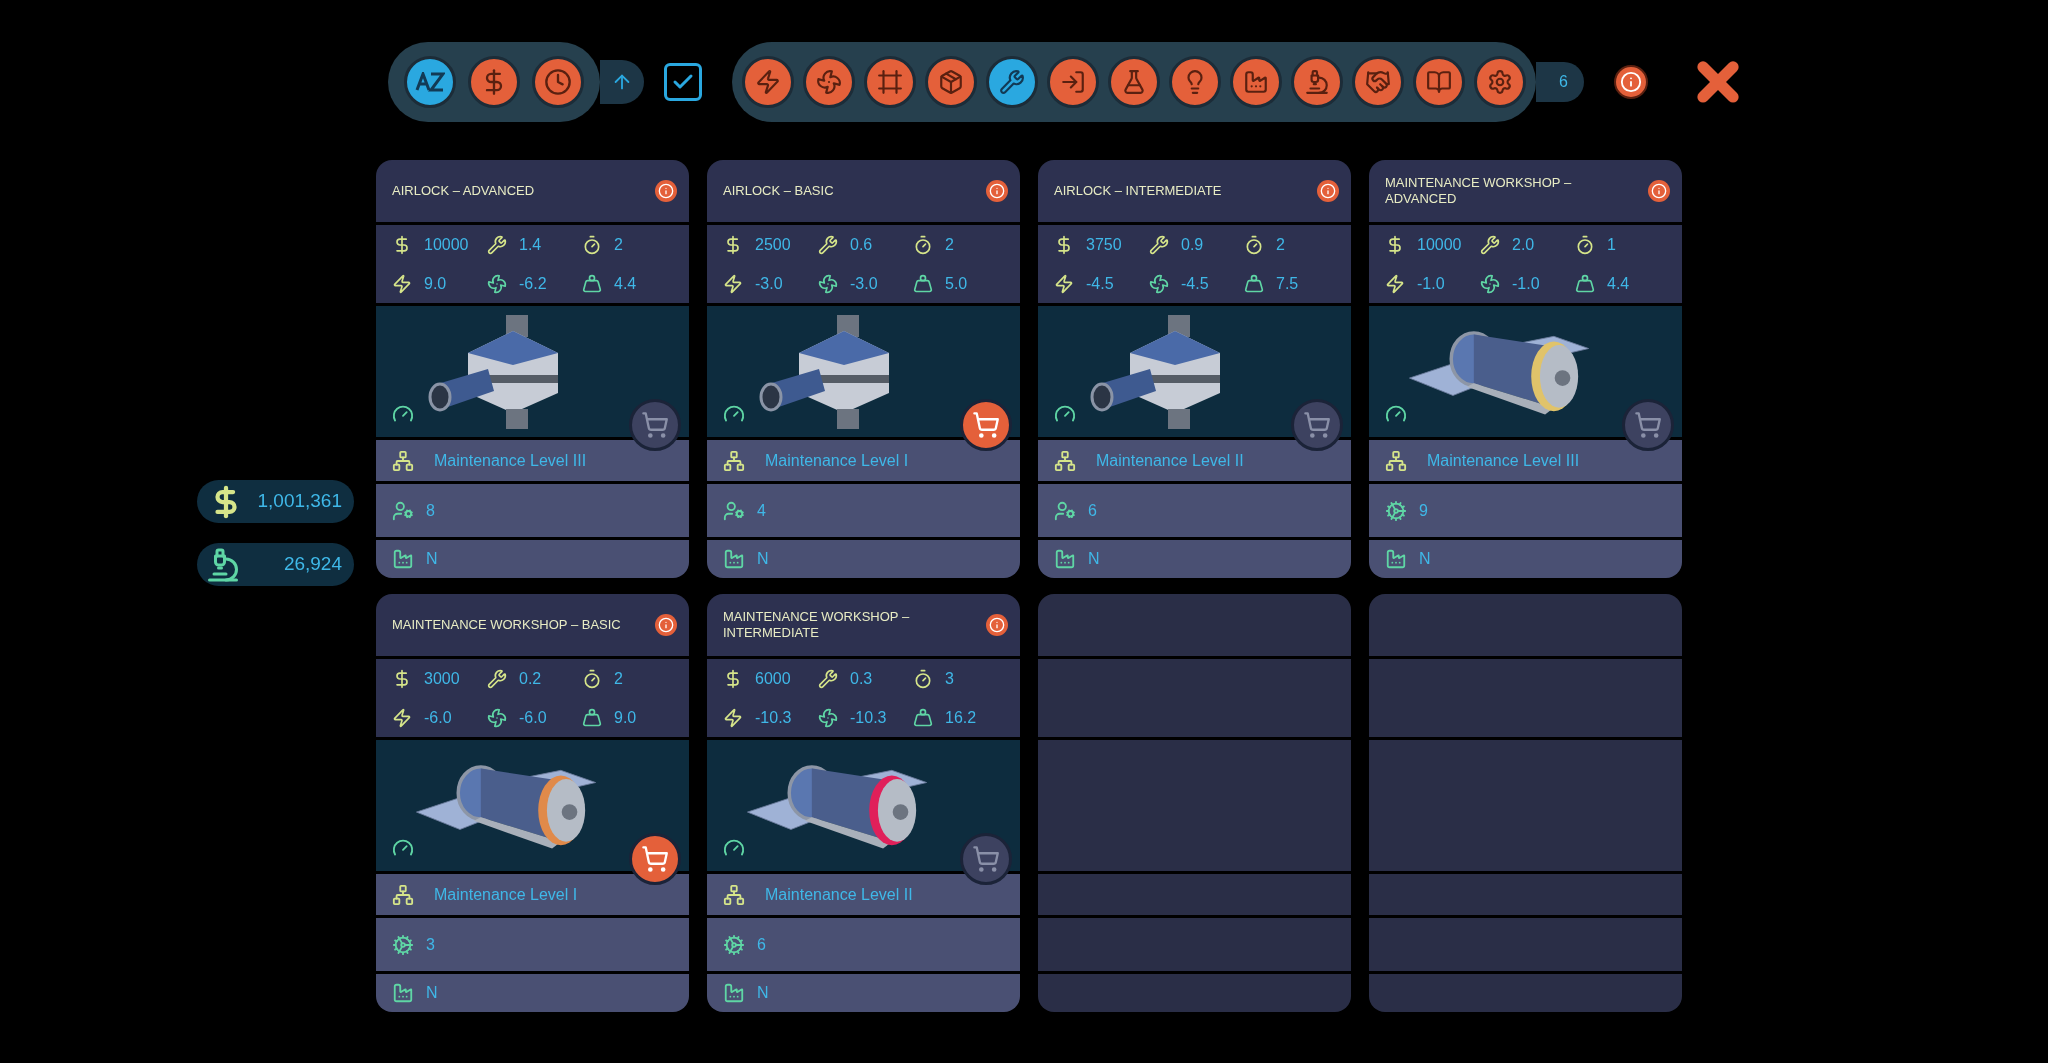 This screenshot has width=2048, height=1063. Describe the element at coordinates (1611, 244) in the screenshot. I see `stat-value: 1` at that location.